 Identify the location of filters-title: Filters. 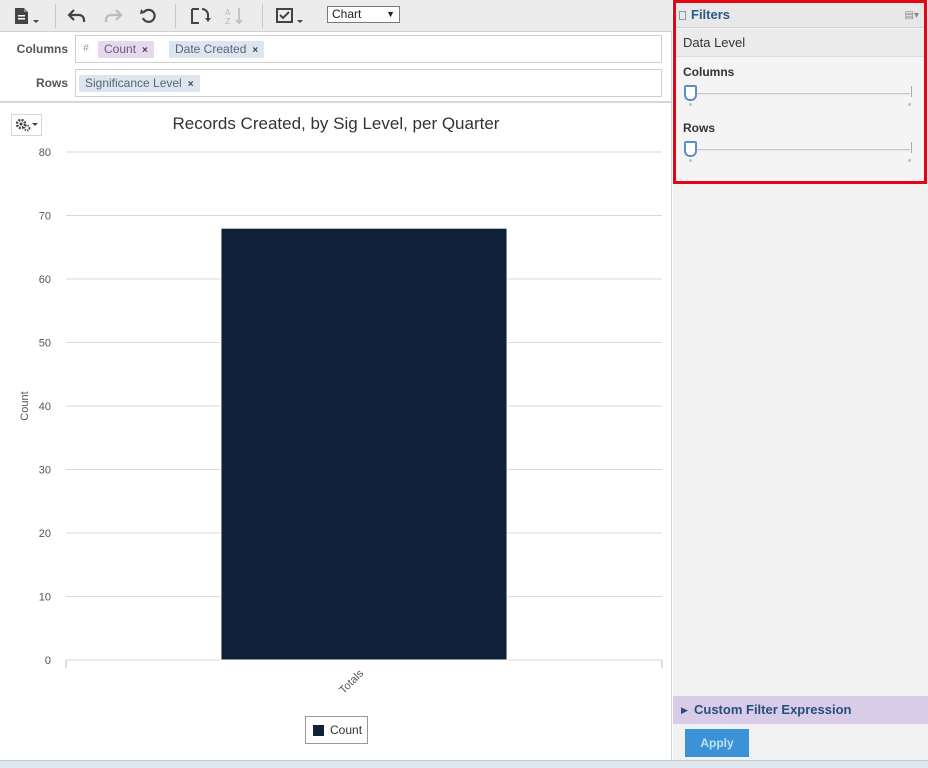
(711, 14).